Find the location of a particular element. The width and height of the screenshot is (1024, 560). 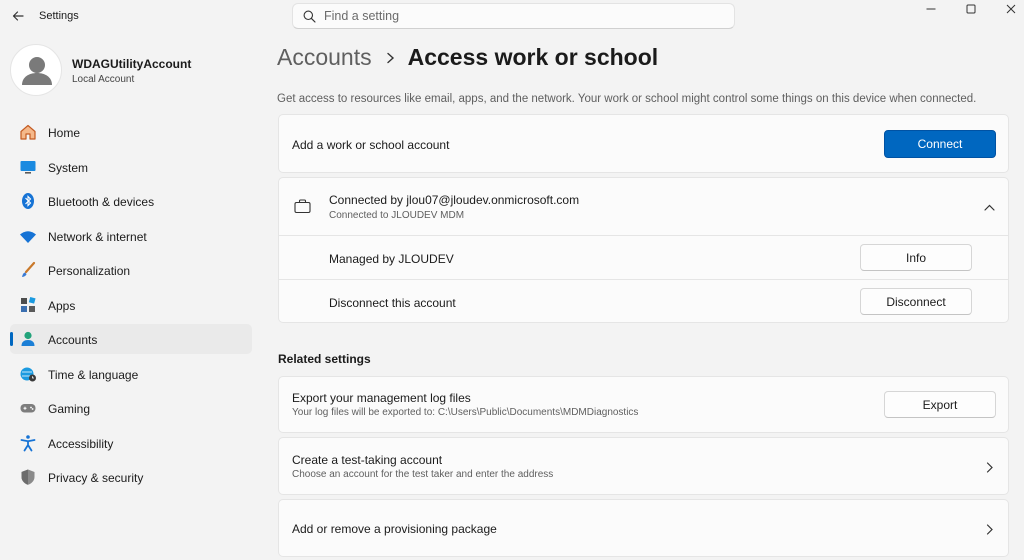

sidebar-item-accessibility: Accessibility is located at coordinates (131, 443).